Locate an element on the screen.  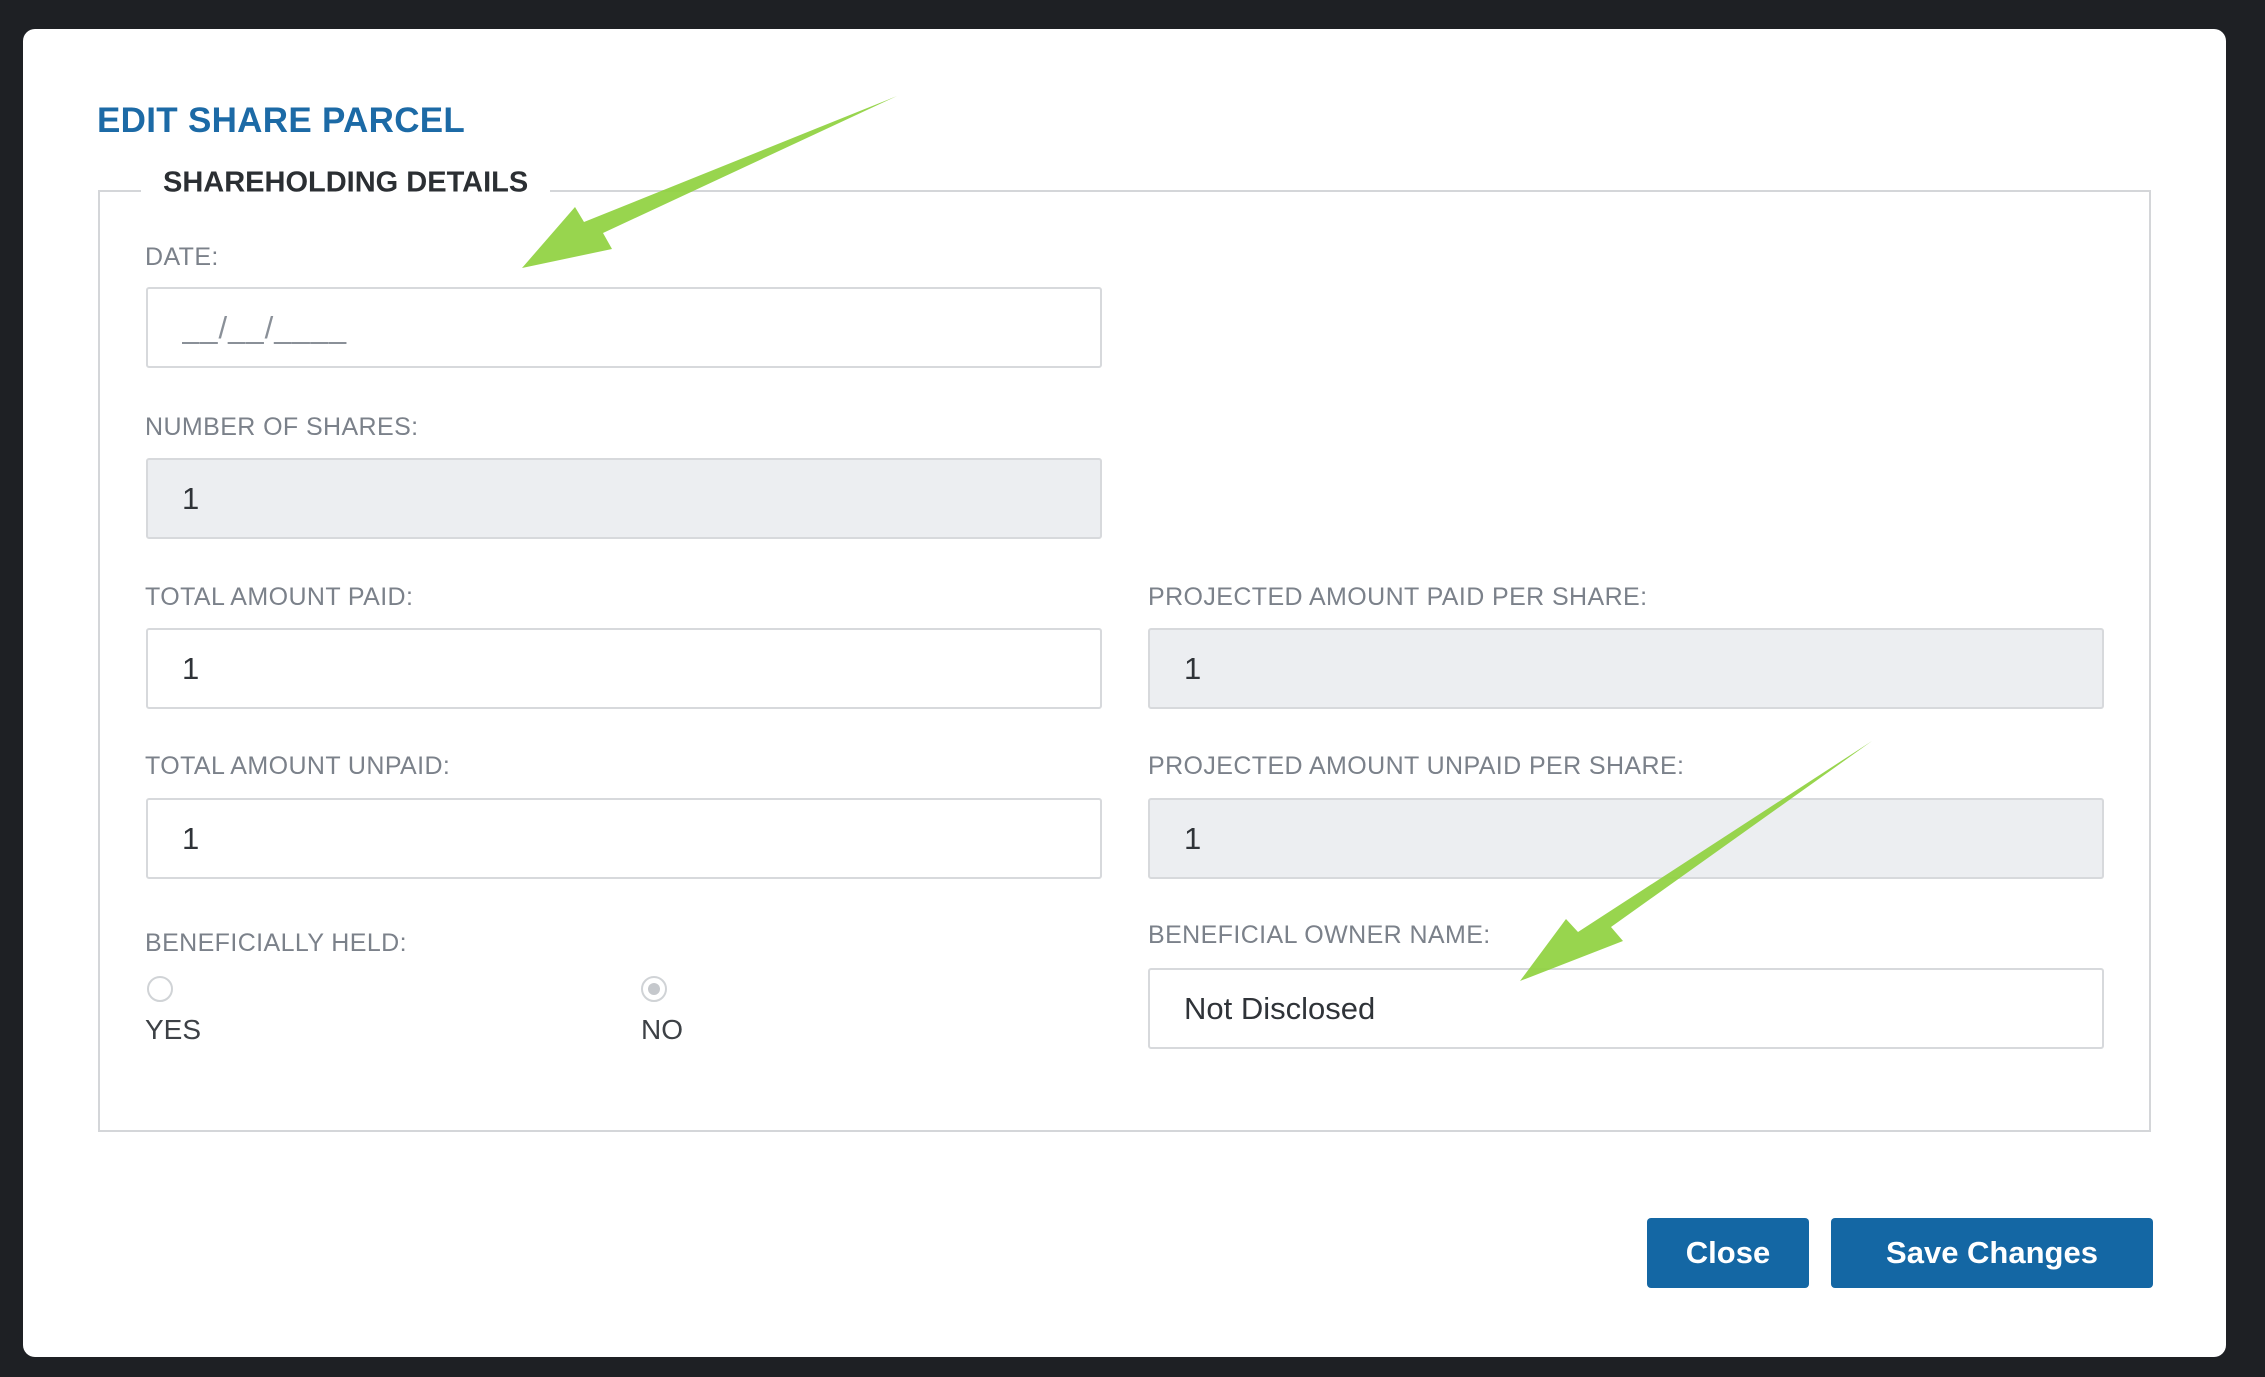
total-amount-unpaid-label: TOTAL AMOUNT UNPAID: is located at coordinates (298, 766).